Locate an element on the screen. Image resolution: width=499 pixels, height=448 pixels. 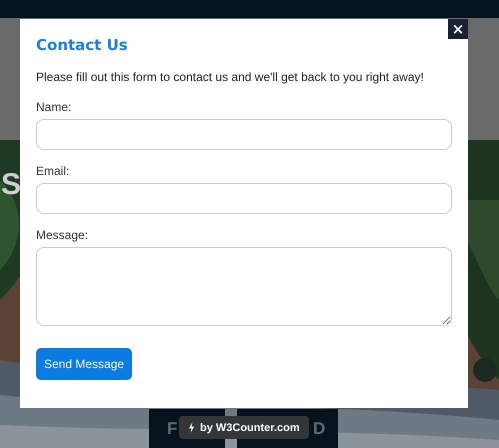
field-label: Email: is located at coordinates (53, 171).